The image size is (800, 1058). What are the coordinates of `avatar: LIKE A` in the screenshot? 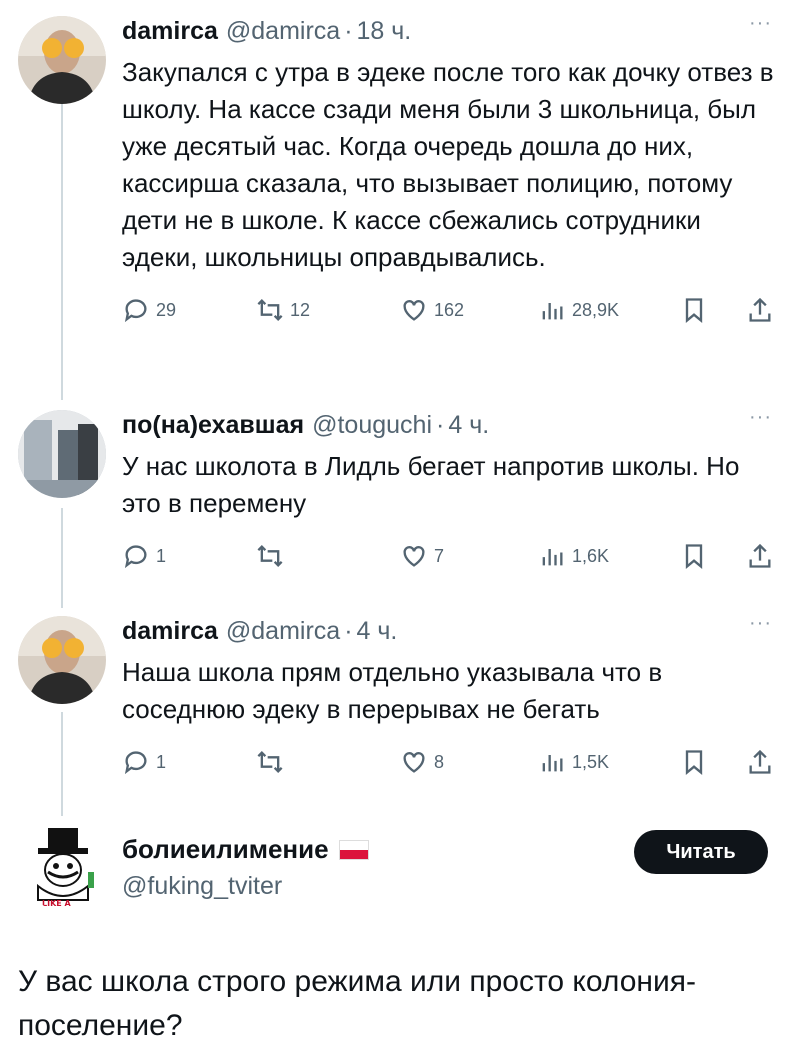 It's located at (63, 865).